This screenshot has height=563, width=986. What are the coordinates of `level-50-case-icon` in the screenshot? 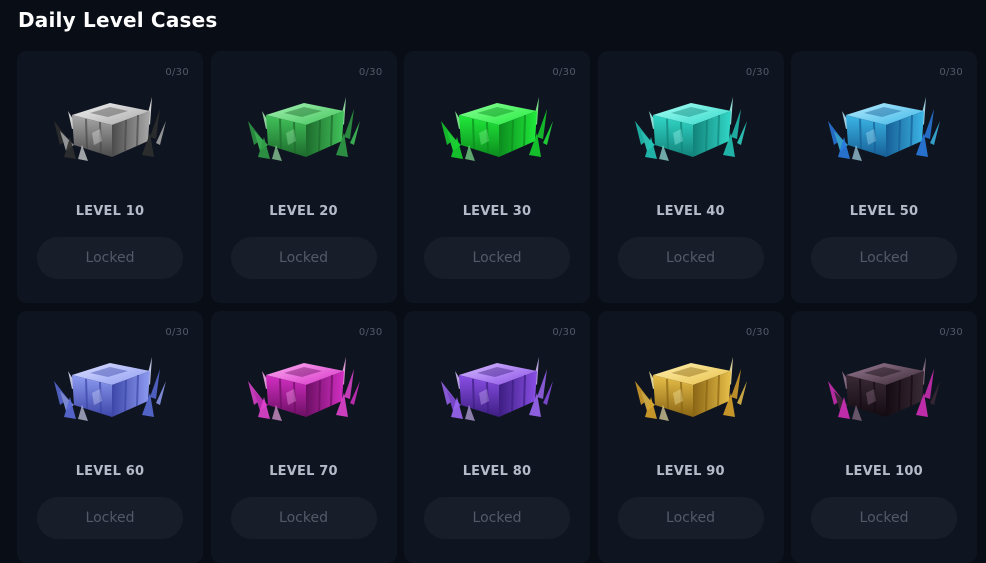 It's located at (884, 129).